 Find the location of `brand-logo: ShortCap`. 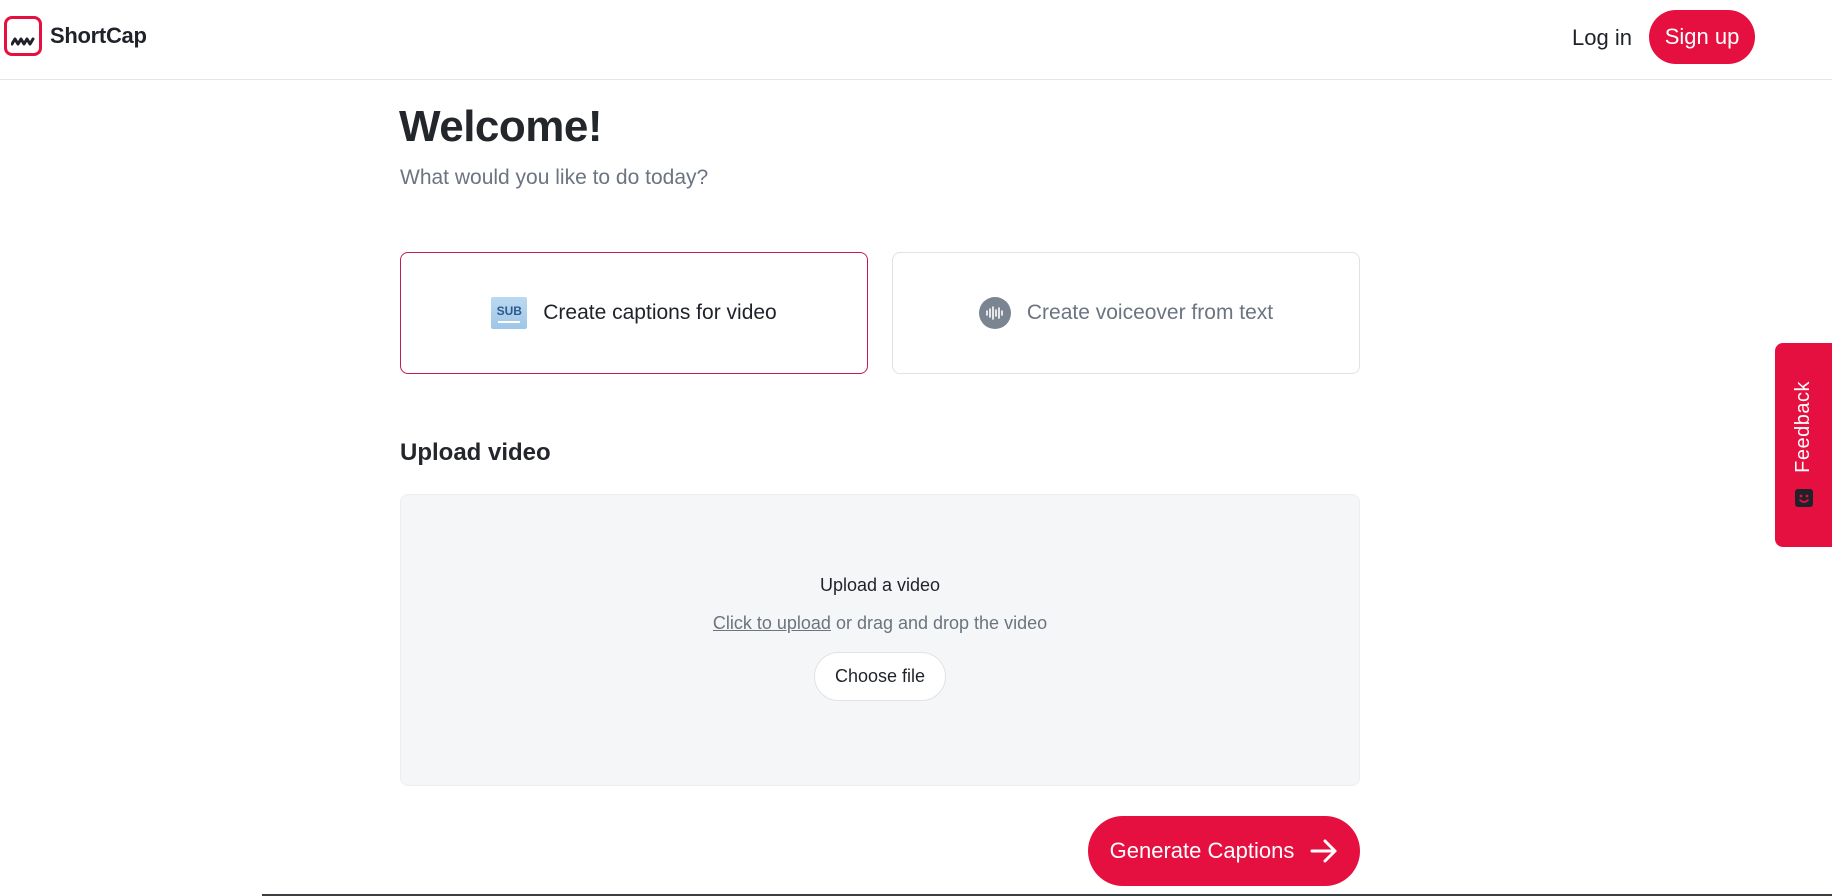

brand-logo: ShortCap is located at coordinates (75, 36).